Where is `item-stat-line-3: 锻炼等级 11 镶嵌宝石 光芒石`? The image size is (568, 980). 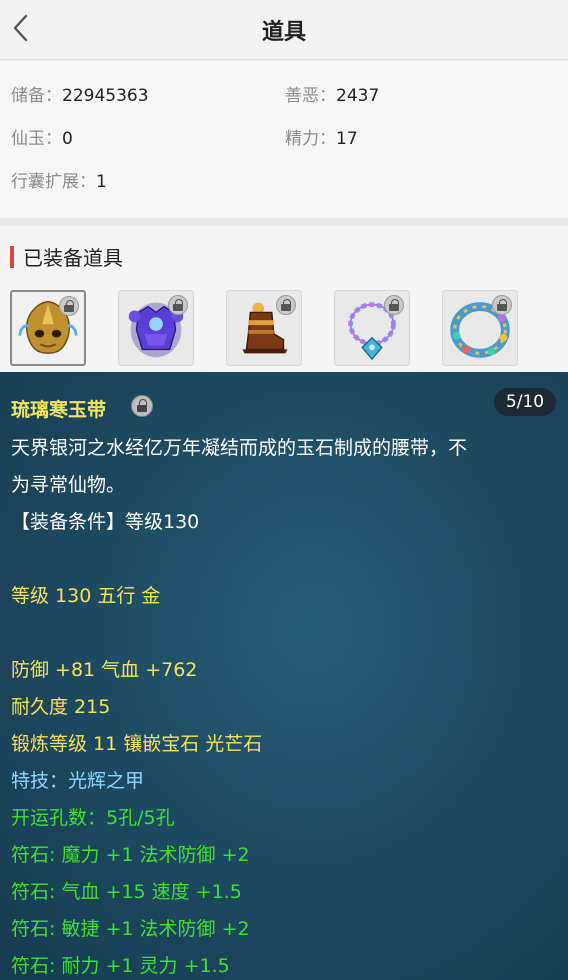 item-stat-line-3: 锻炼等级 11 镶嵌宝石 光芒石 is located at coordinates (137, 744).